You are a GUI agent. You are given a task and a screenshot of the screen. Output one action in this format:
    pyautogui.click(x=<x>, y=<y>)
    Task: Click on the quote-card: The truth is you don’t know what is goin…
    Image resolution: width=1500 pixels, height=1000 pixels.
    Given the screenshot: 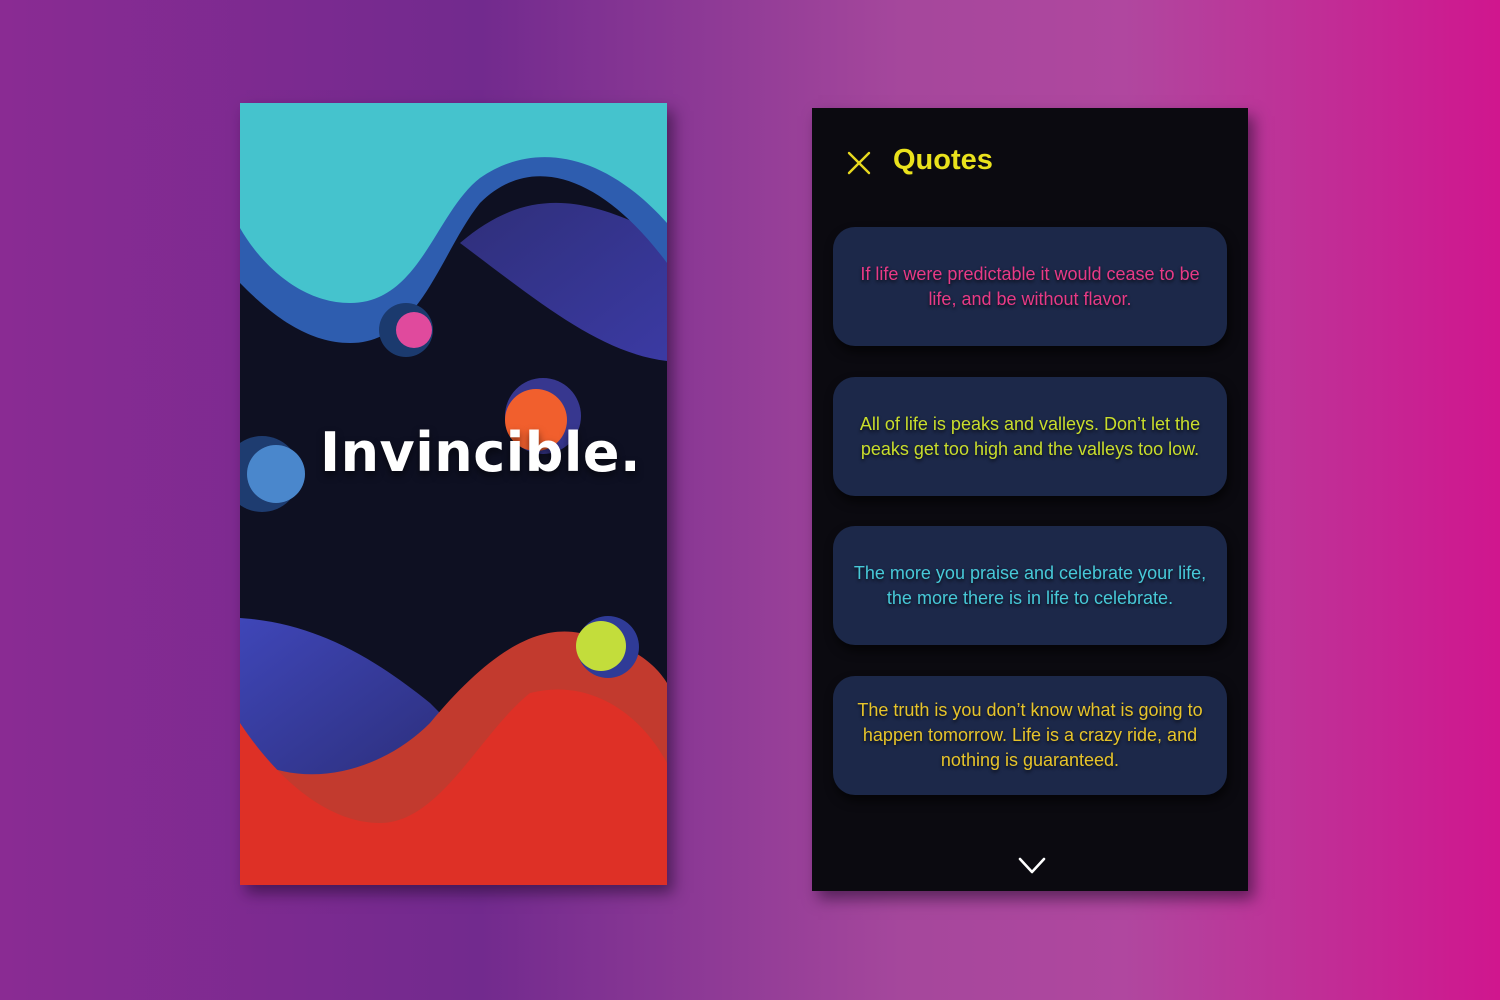 What is the action you would take?
    pyautogui.click(x=1030, y=735)
    